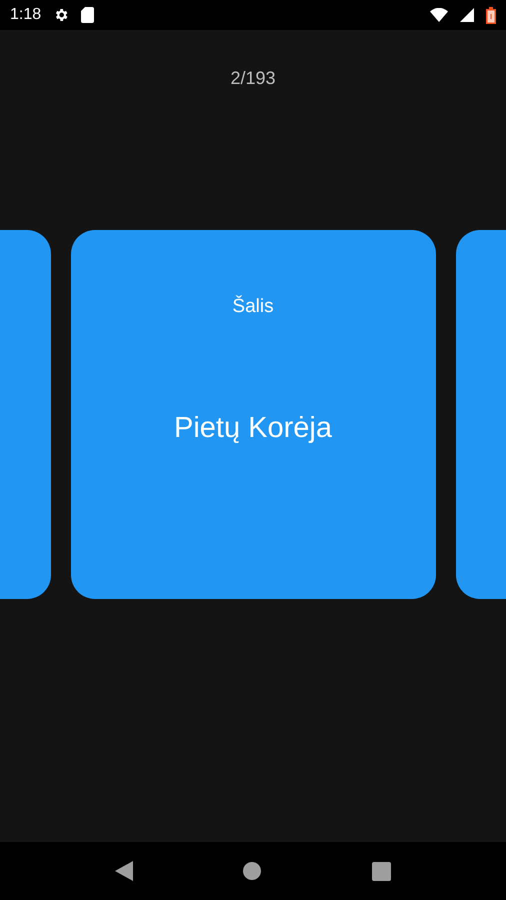  What do you see at coordinates (252, 871) in the screenshot?
I see `home-icon` at bounding box center [252, 871].